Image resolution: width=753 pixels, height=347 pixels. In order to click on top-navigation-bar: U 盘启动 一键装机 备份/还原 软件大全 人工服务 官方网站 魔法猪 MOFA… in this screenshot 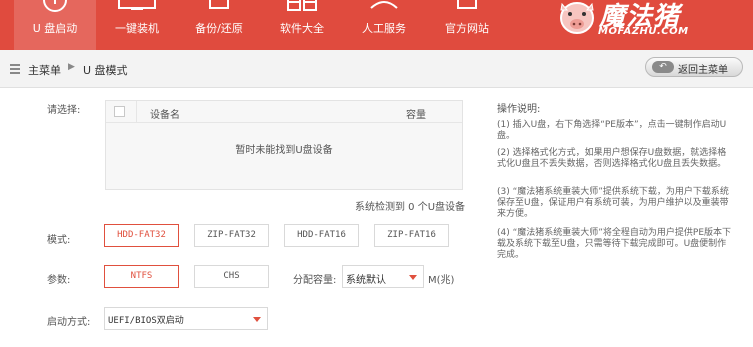, I will do `click(376, 25)`.